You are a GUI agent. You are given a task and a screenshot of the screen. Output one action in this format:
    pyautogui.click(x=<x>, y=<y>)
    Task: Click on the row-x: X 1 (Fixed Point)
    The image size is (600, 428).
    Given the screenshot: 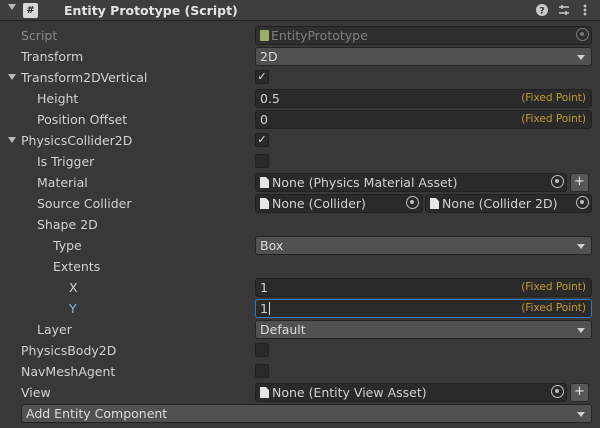 What is the action you would take?
    pyautogui.click(x=300, y=287)
    